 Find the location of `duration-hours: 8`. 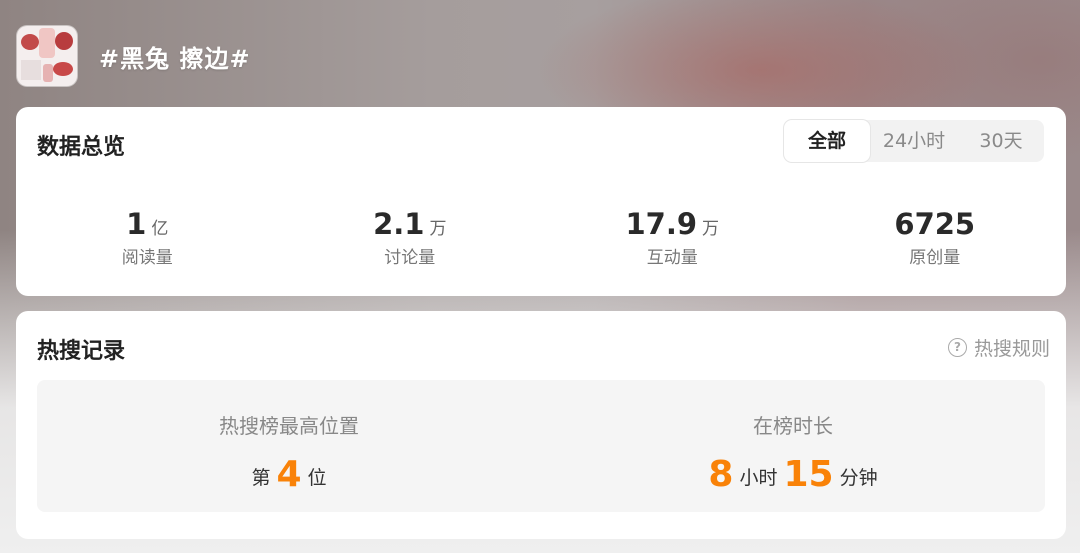

duration-hours: 8 is located at coordinates (721, 474).